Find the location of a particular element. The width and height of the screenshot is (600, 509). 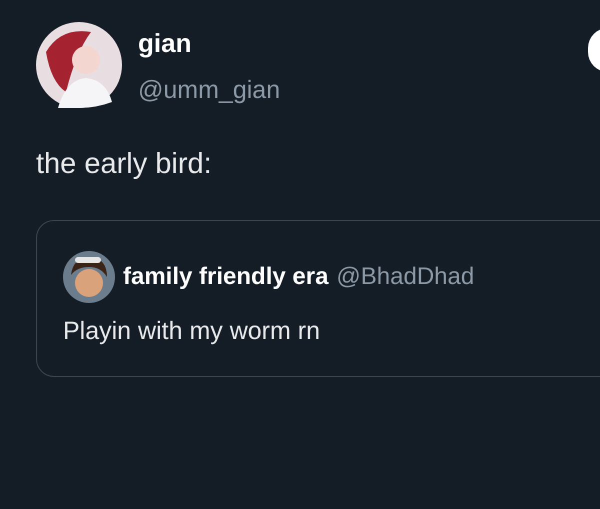

quoted-author-handle: @BhadDhad is located at coordinates (405, 277).